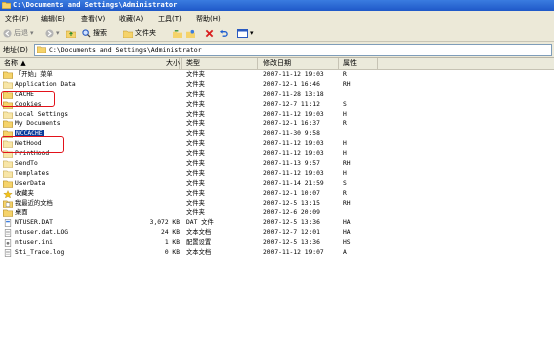 This screenshot has height=346, width=554. I want to click on file-name: Local Settings, so click(42, 114).